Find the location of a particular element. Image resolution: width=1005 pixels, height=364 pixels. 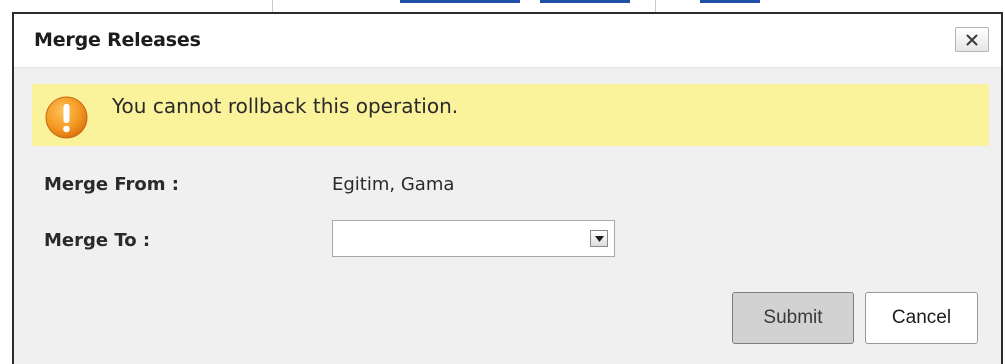

cancel-button: Cancel is located at coordinates (921, 318).